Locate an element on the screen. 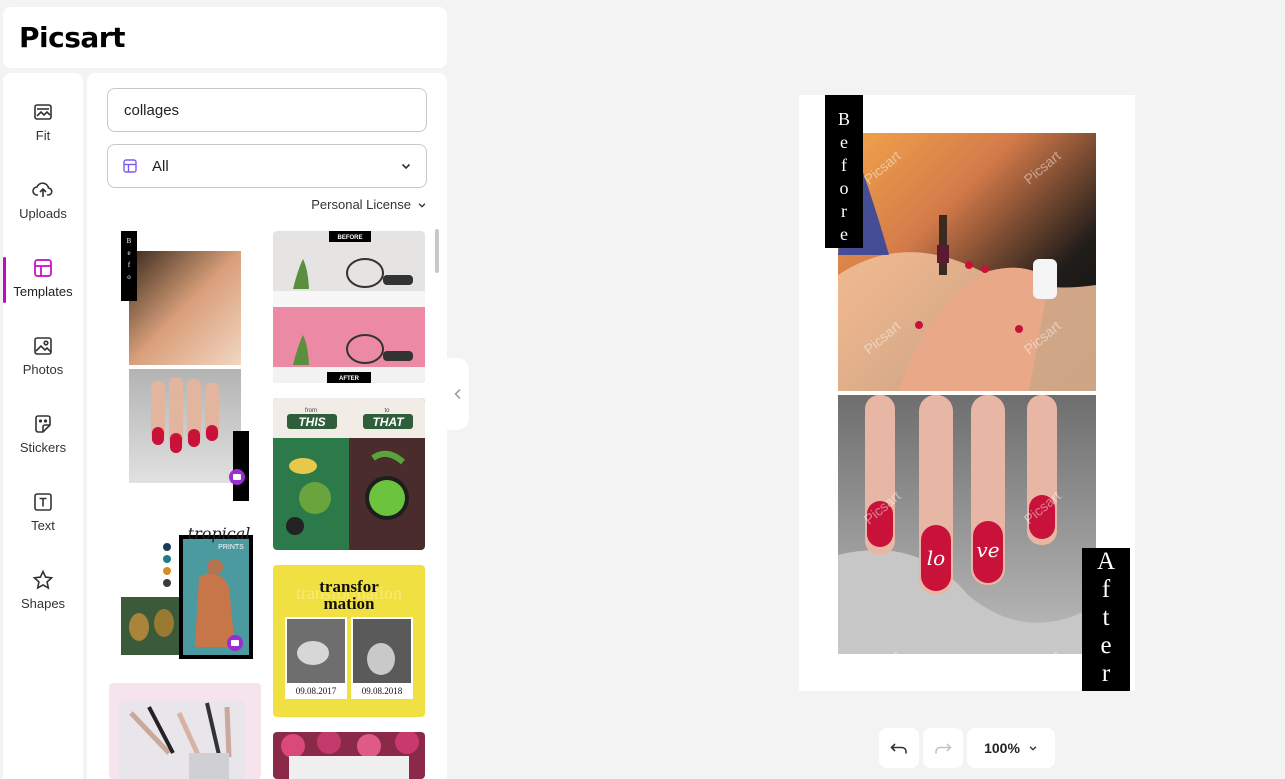 Image resolution: width=1285 pixels, height=779 pixels. from-label: from is located at coordinates (311, 411).